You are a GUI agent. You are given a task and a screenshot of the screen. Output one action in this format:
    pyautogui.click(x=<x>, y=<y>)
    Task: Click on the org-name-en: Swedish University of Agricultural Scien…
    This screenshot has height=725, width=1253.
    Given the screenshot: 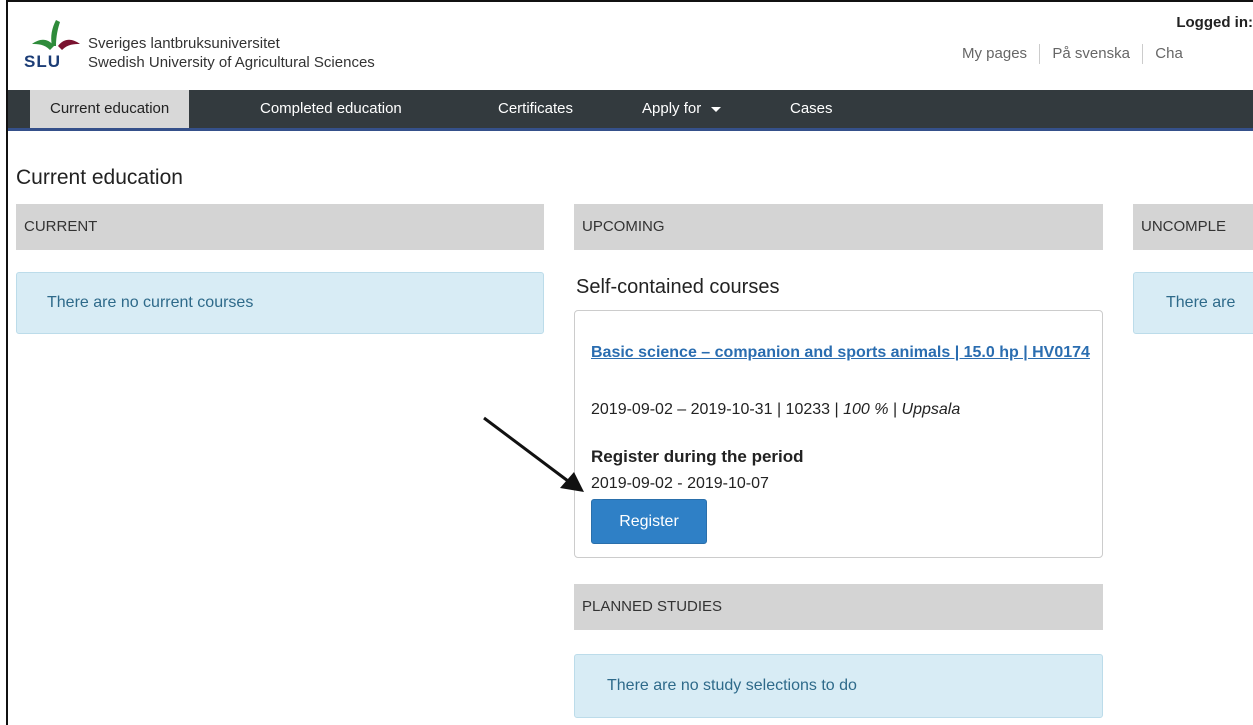 What is the action you would take?
    pyautogui.click(x=231, y=62)
    